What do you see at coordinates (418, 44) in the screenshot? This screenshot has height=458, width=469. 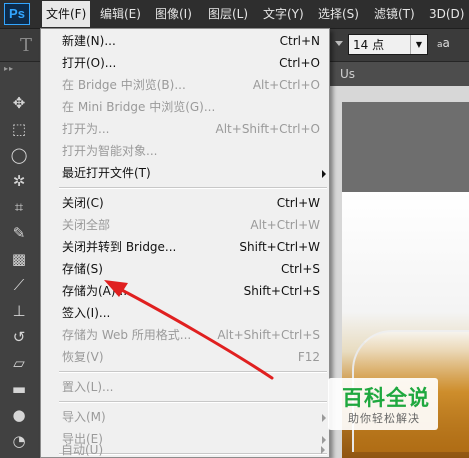 I see `chevron-down-icon: ▼` at bounding box center [418, 44].